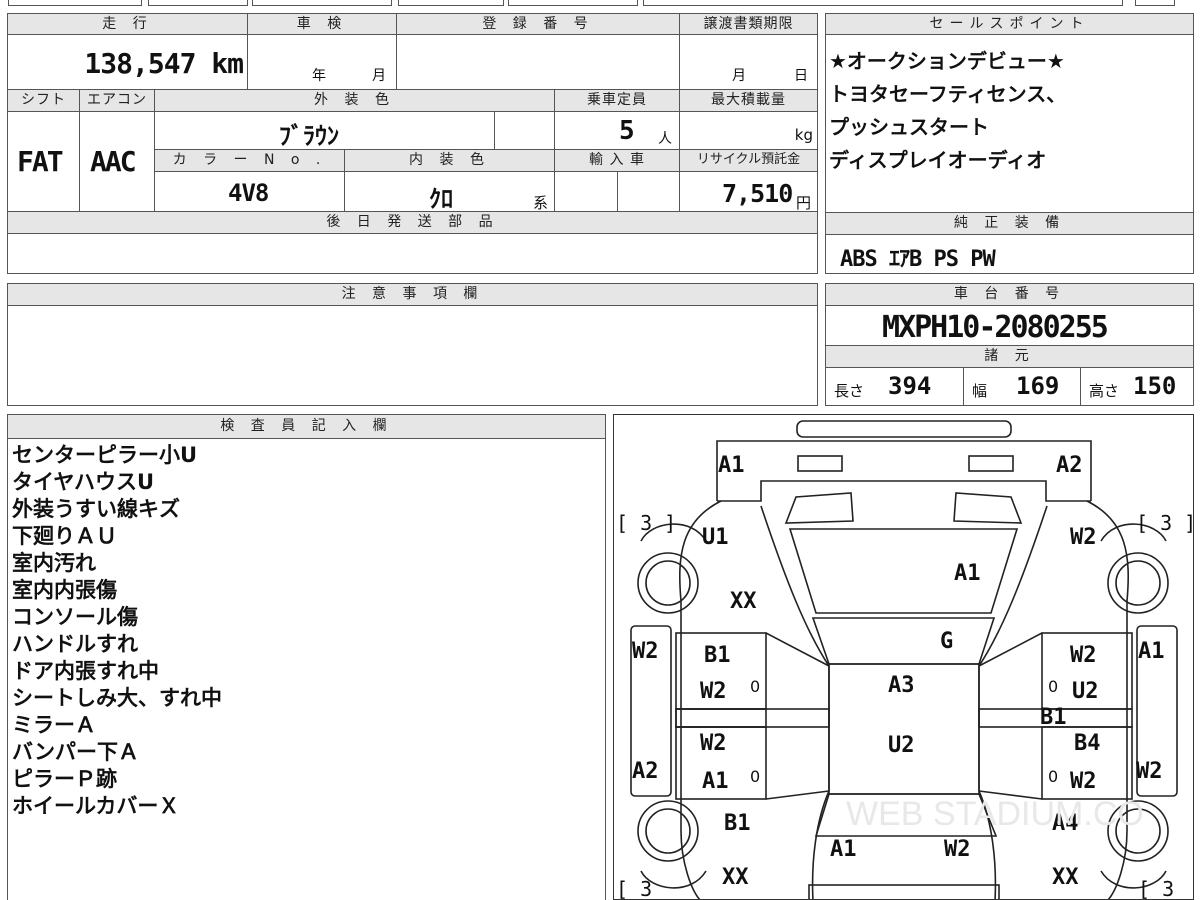  What do you see at coordinates (843, 849) in the screenshot?
I see `trunk-left-grade: A1` at bounding box center [843, 849].